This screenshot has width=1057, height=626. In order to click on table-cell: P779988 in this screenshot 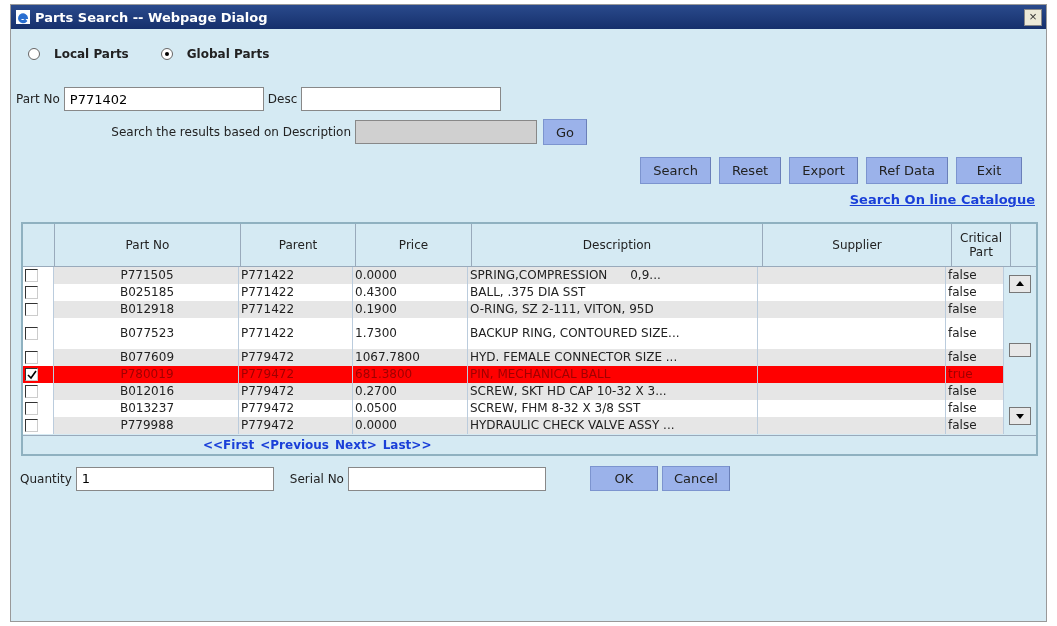, I will do `click(146, 425)`.